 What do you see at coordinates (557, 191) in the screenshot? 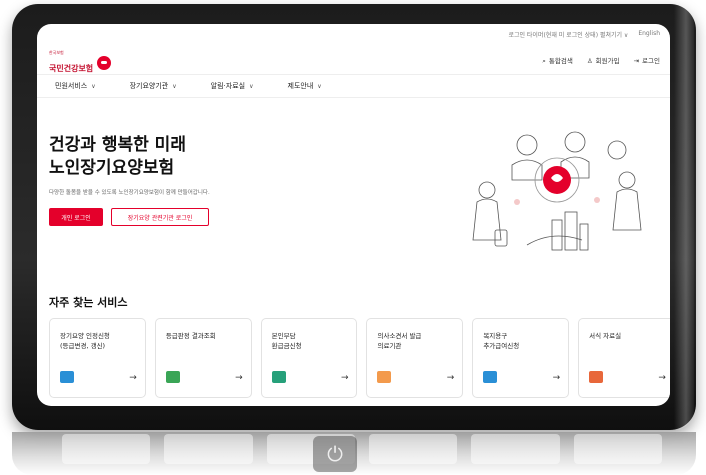
I see `hero-illustration` at bounding box center [557, 191].